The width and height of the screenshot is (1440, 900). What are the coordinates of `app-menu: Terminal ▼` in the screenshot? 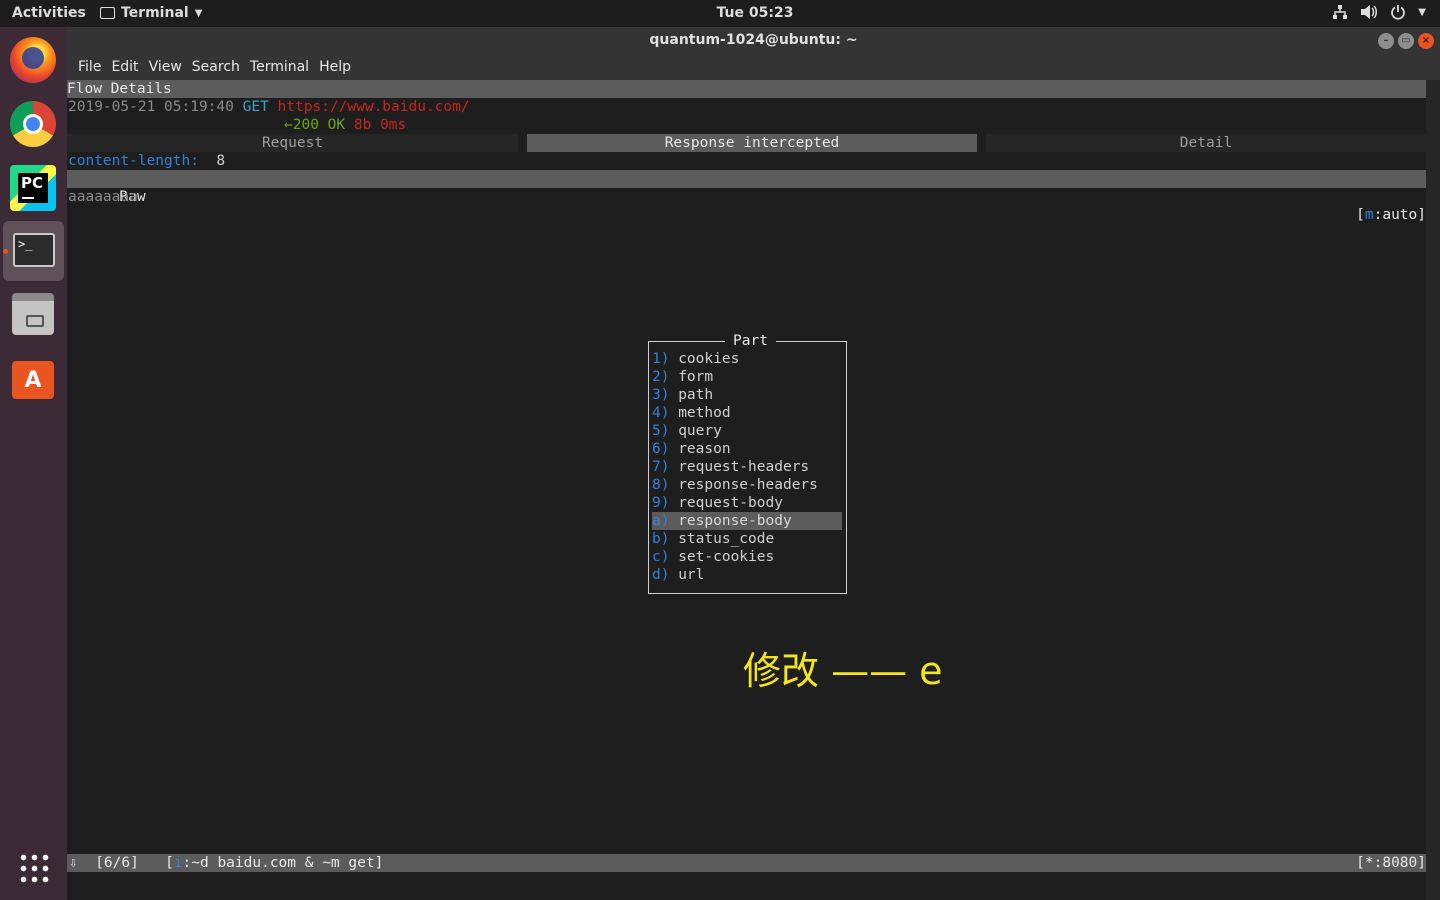 It's located at (151, 13).